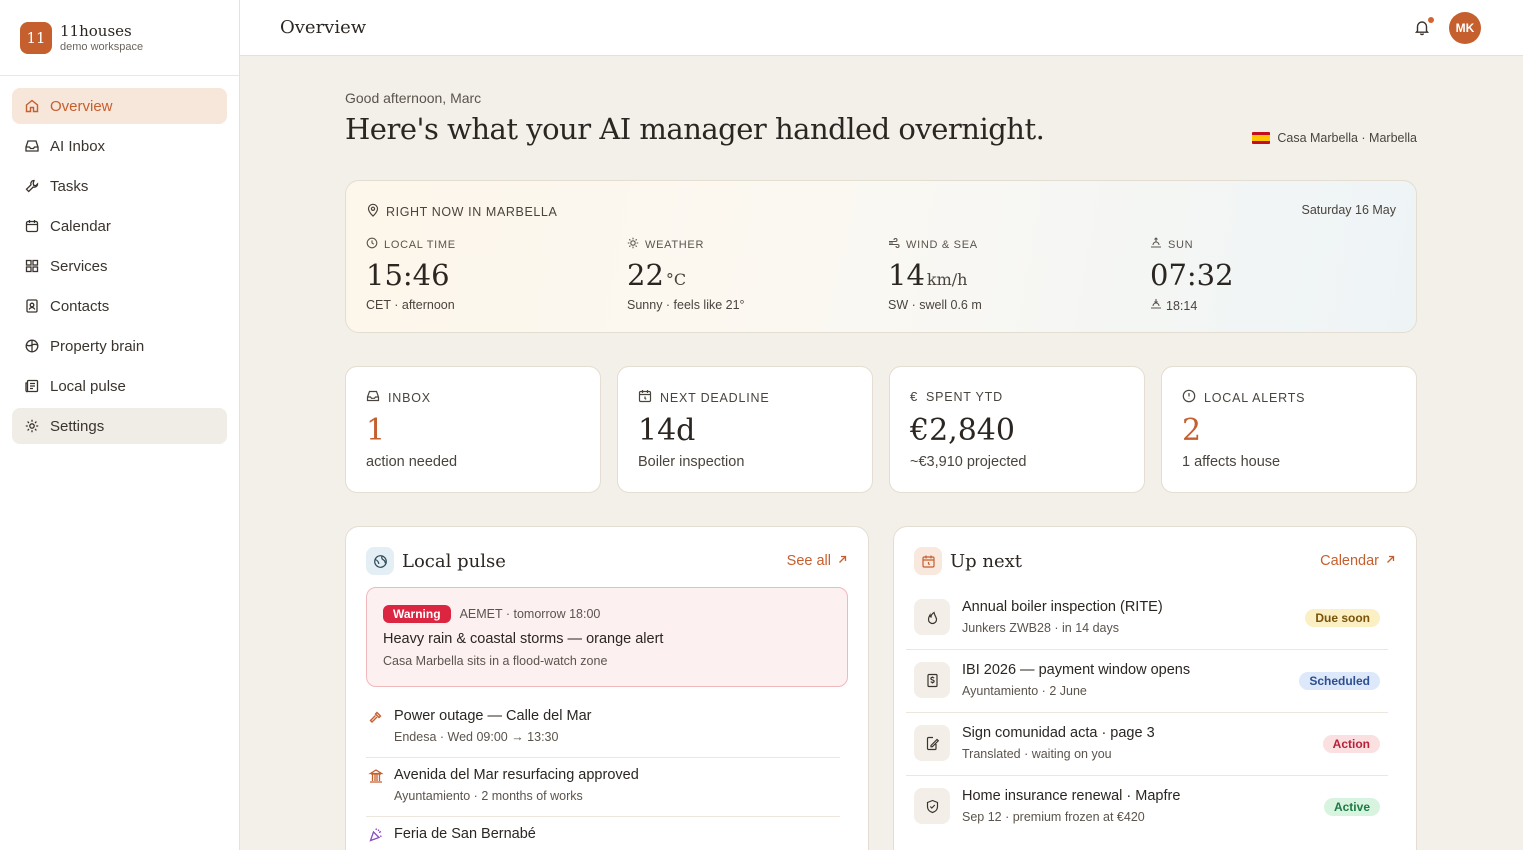  I want to click on brand-logo: 11, so click(36, 37).